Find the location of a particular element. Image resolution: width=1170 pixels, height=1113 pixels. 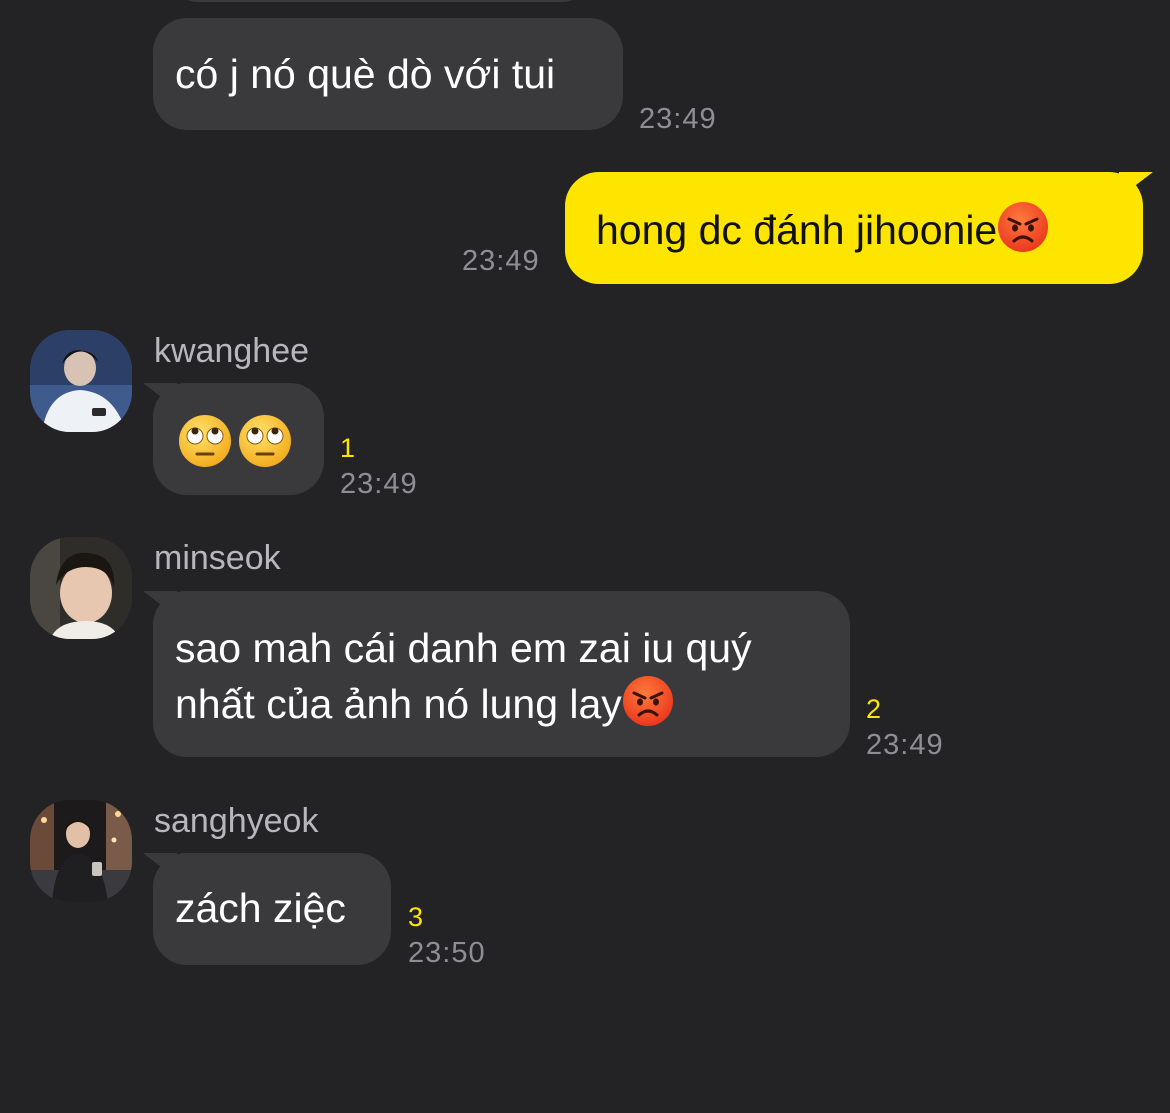

avatar-sanghyeok is located at coordinates (81, 851).